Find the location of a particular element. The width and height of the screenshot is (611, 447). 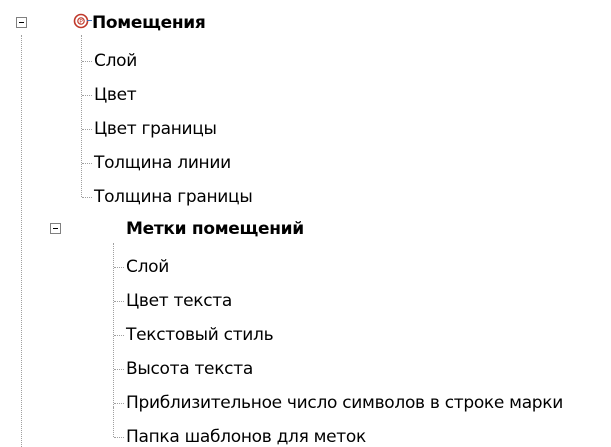

svg-text: P is located at coordinates (81, 22).